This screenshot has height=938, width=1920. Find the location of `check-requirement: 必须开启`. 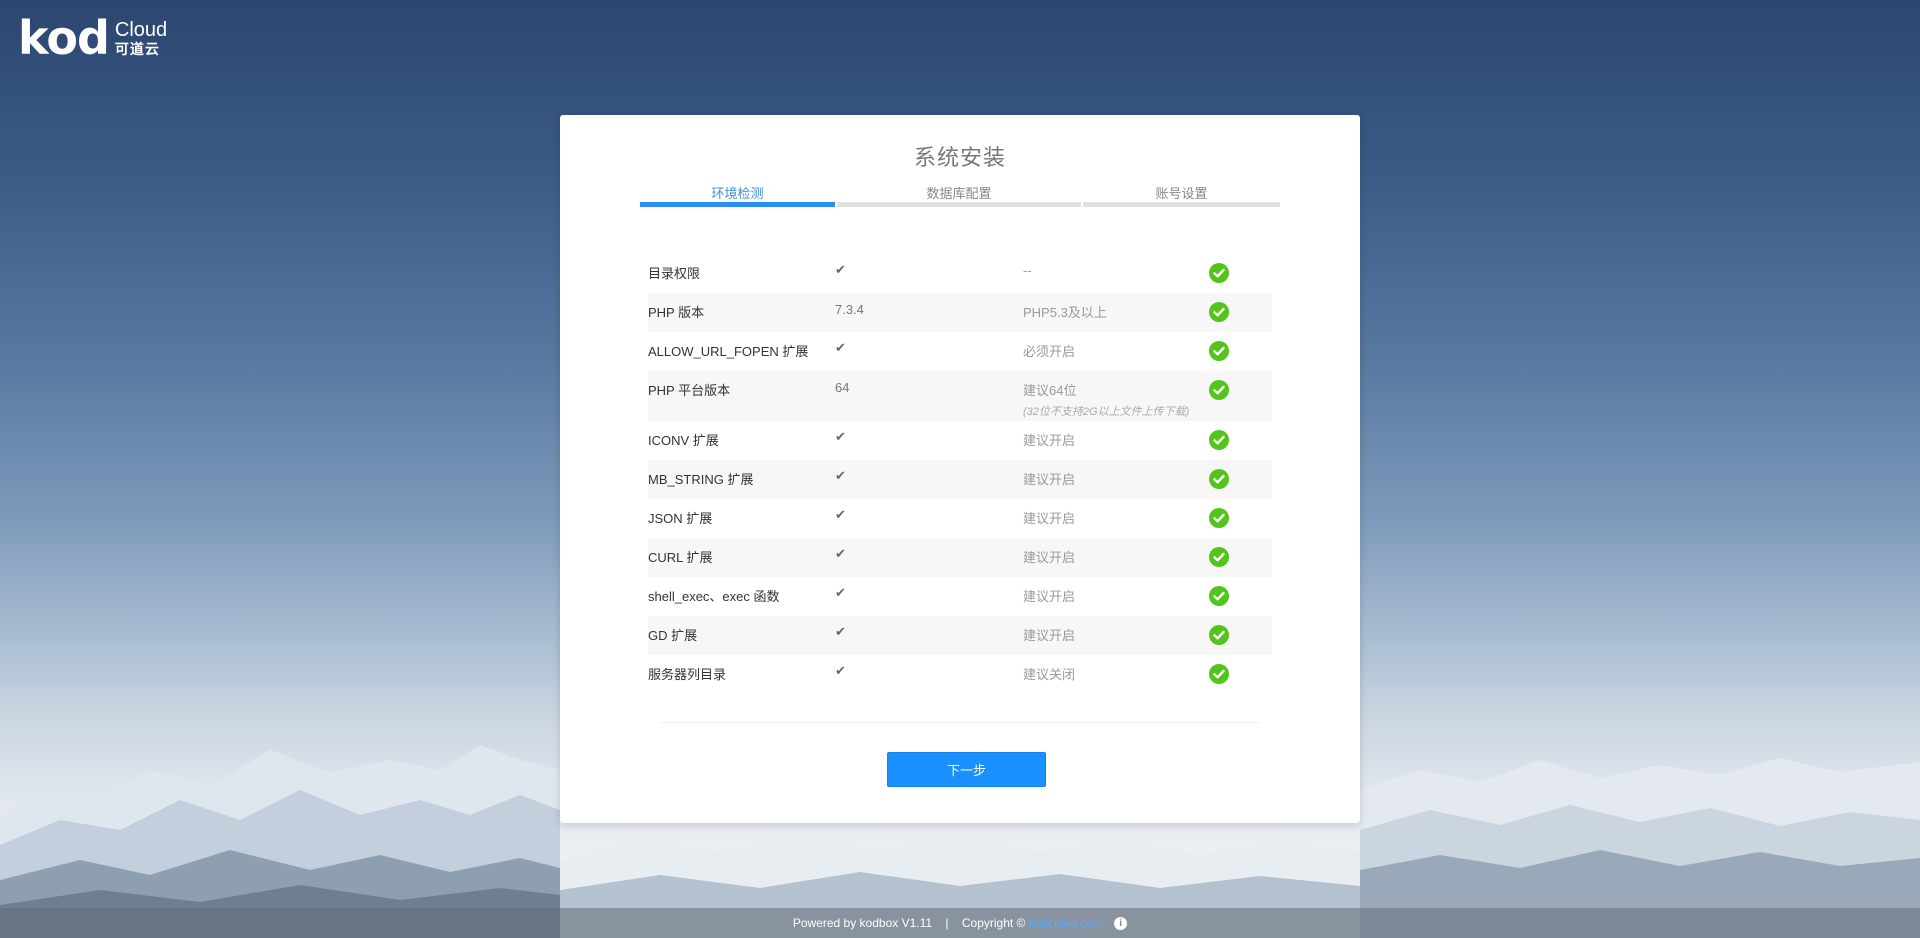

check-requirement: 必须开启 is located at coordinates (1049, 351).